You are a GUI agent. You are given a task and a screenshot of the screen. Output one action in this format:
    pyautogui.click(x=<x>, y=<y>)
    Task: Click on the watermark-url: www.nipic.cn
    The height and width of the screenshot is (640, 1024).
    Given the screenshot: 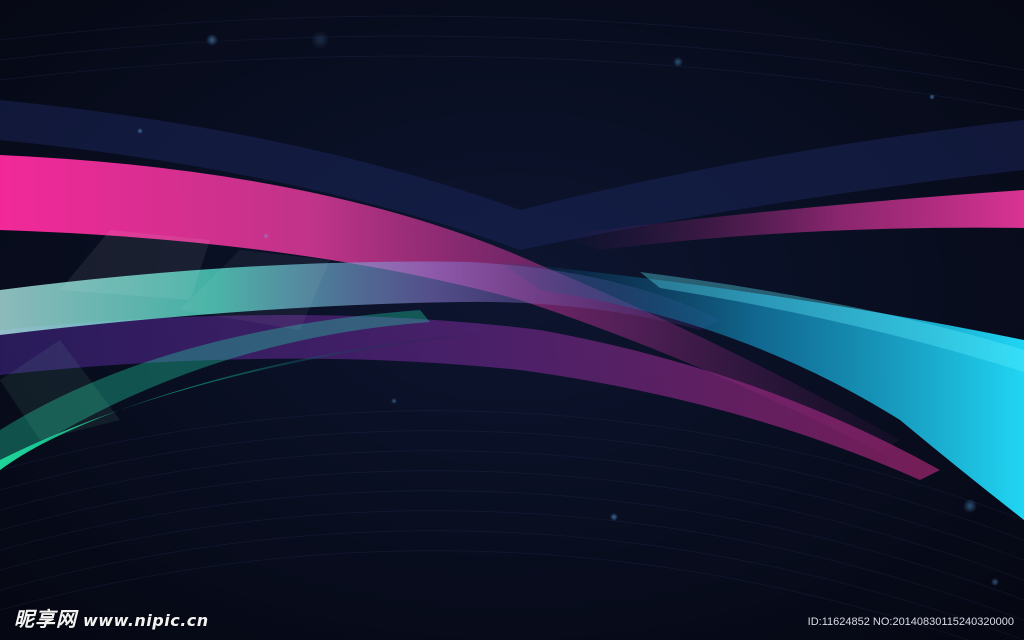 What is the action you would take?
    pyautogui.click(x=146, y=620)
    